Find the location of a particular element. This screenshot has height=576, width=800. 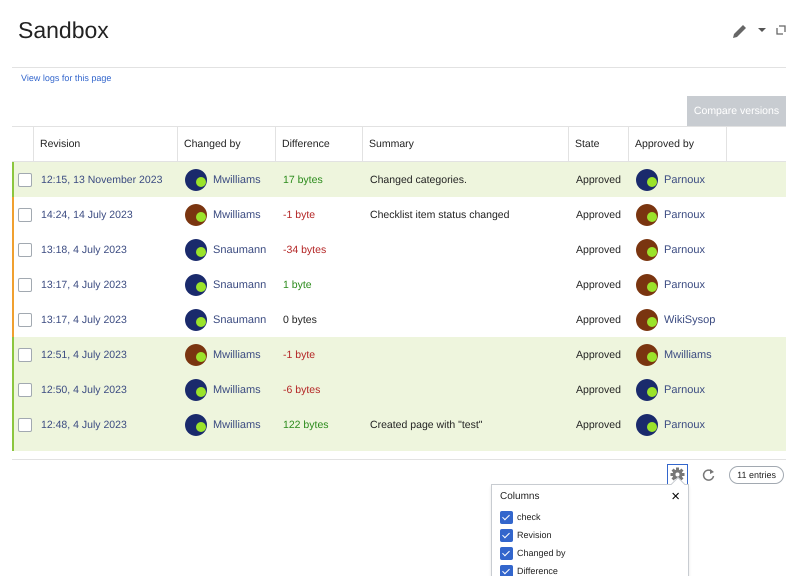

revision-row: 12:48, 4 July 2023 Mwilliams 122 bytes Created page with "test" Approved Parnoux is located at coordinates (399, 429).